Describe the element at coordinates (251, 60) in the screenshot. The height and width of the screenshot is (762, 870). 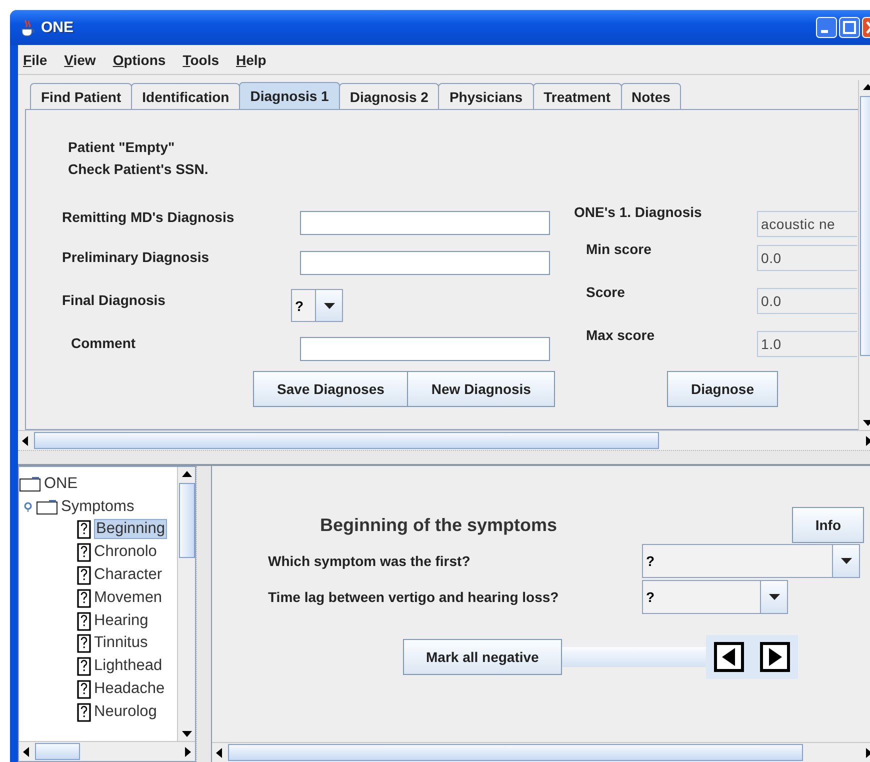
I see `menu-item: Help` at that location.